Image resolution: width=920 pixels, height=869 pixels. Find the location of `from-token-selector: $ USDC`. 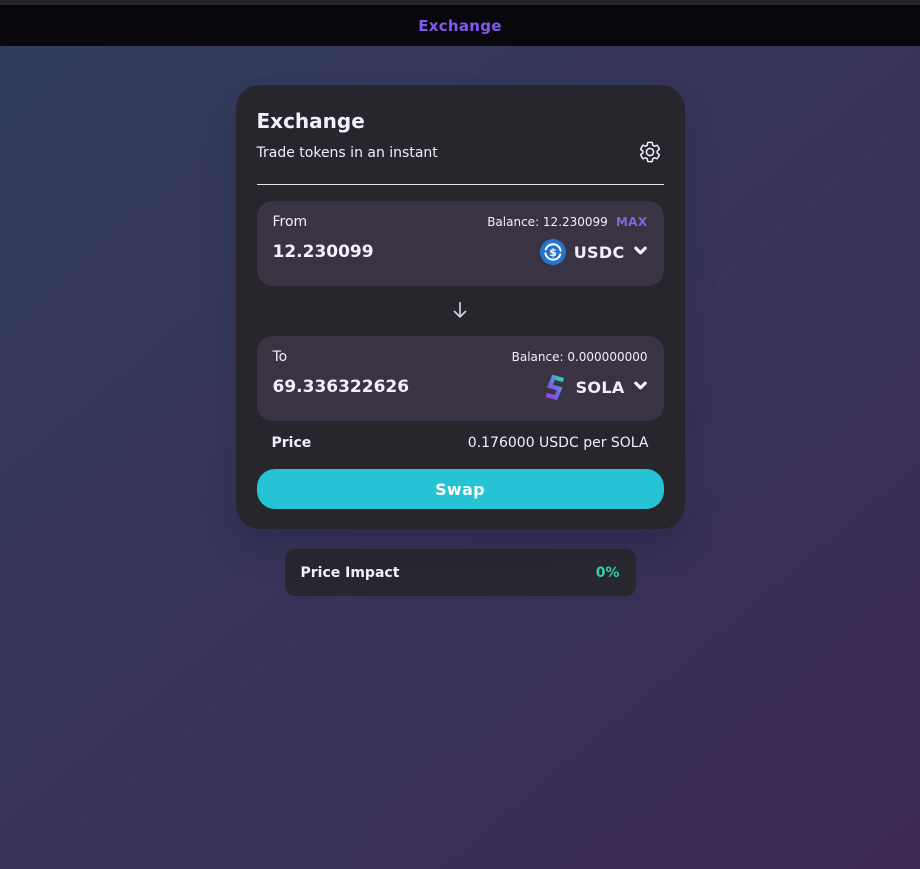

from-token-selector: $ USDC is located at coordinates (593, 252).